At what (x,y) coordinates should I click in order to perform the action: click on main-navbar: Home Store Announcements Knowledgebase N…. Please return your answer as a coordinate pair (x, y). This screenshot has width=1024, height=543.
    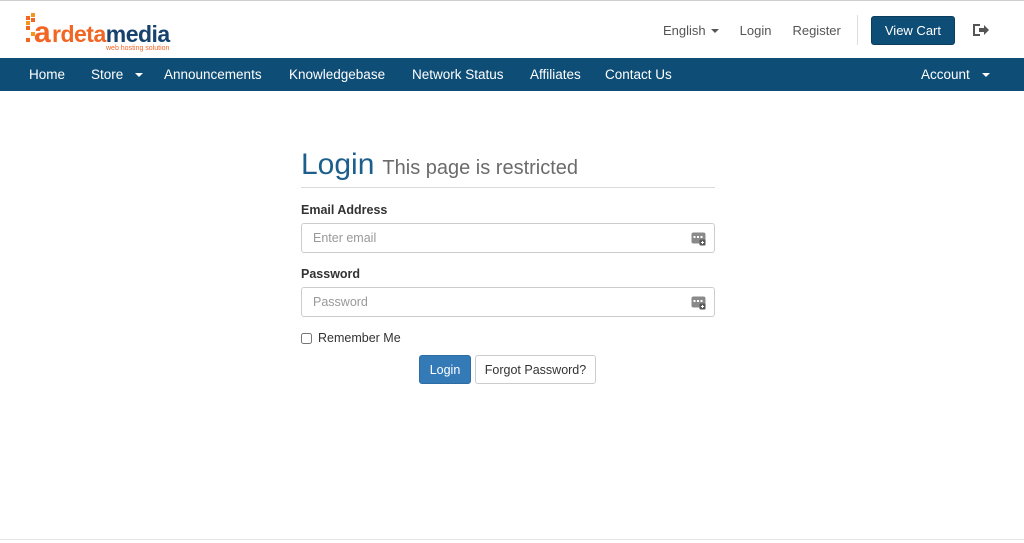
    Looking at the image, I should click on (512, 74).